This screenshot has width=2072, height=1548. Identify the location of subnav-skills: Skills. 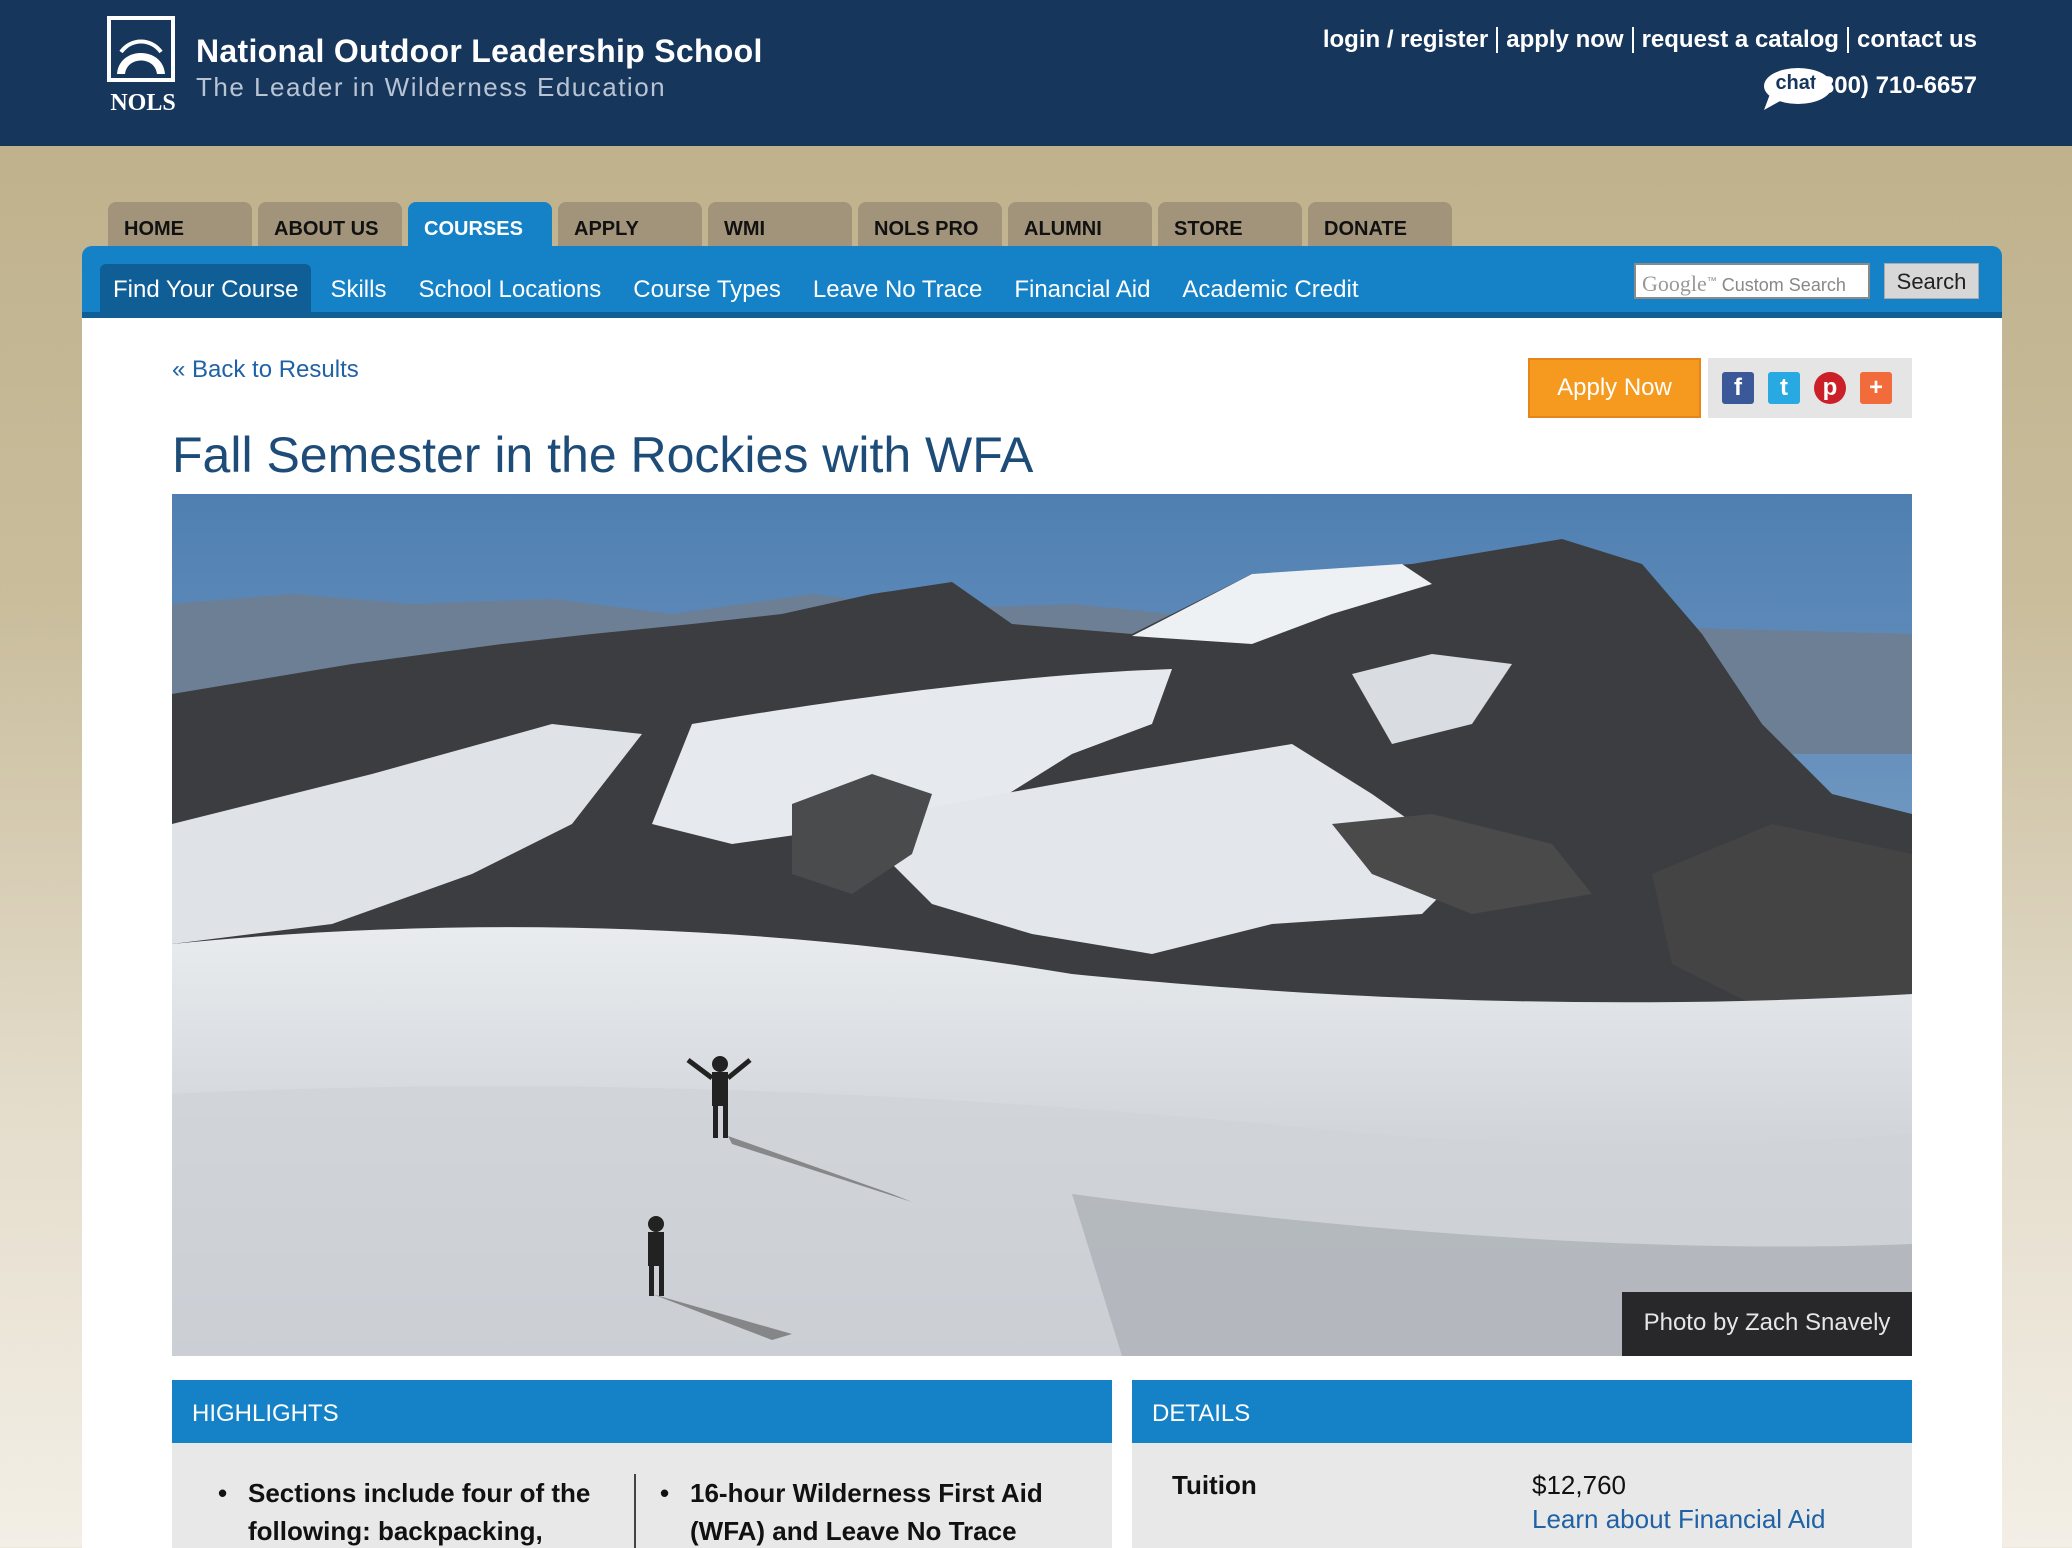
(358, 289).